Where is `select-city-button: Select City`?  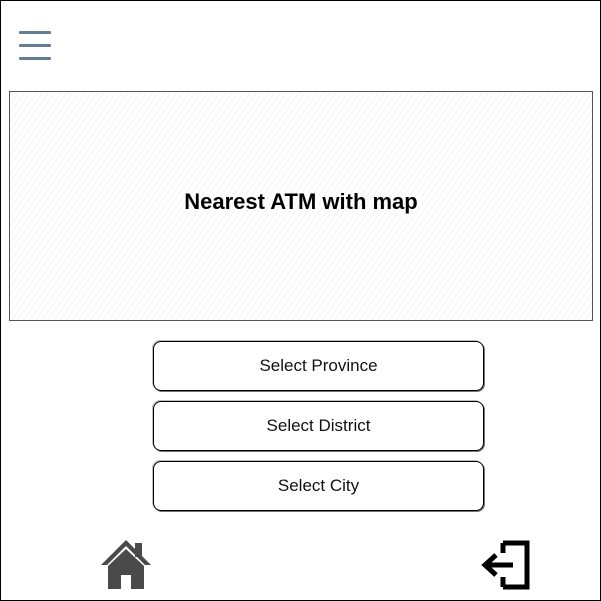
select-city-button: Select City is located at coordinates (318, 486).